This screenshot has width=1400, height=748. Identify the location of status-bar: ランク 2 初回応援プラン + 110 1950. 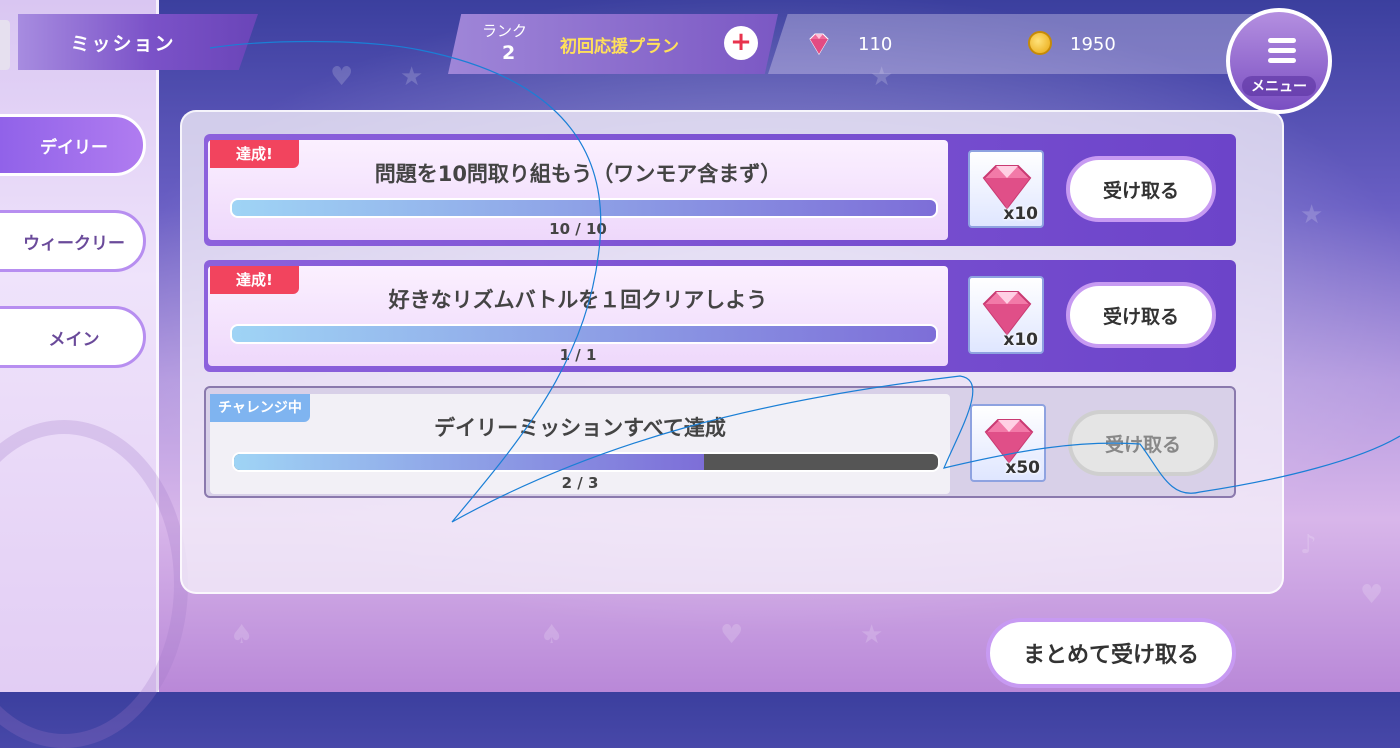
(853, 44).